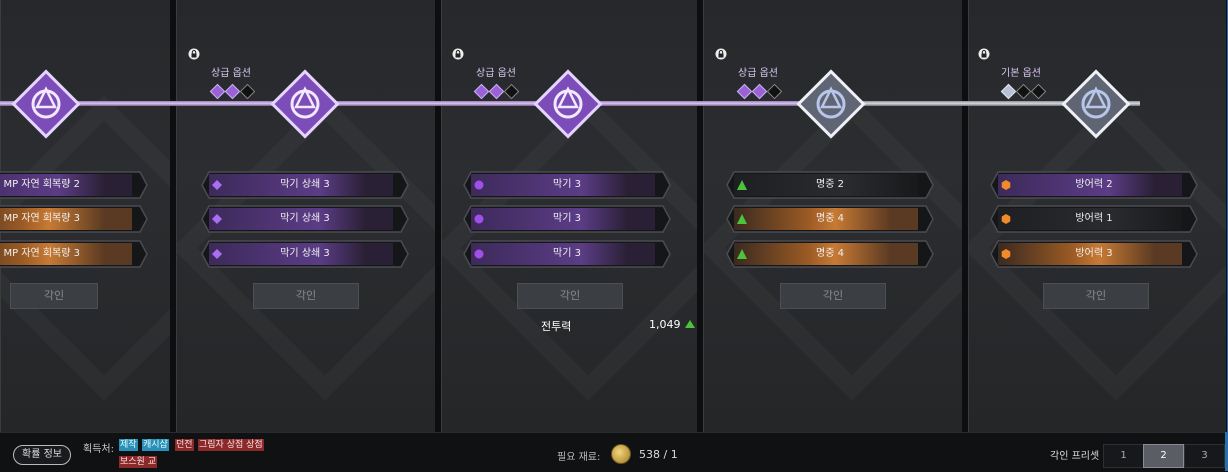  I want to click on source-label: 획득처:, so click(98, 449).